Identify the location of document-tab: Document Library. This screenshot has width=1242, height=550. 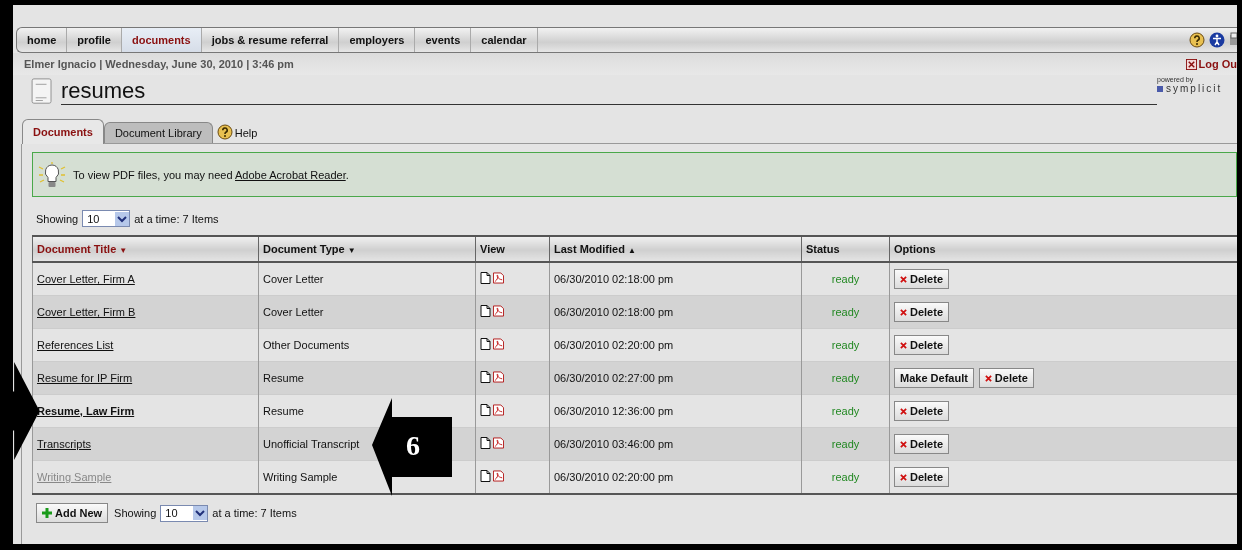
(158, 132).